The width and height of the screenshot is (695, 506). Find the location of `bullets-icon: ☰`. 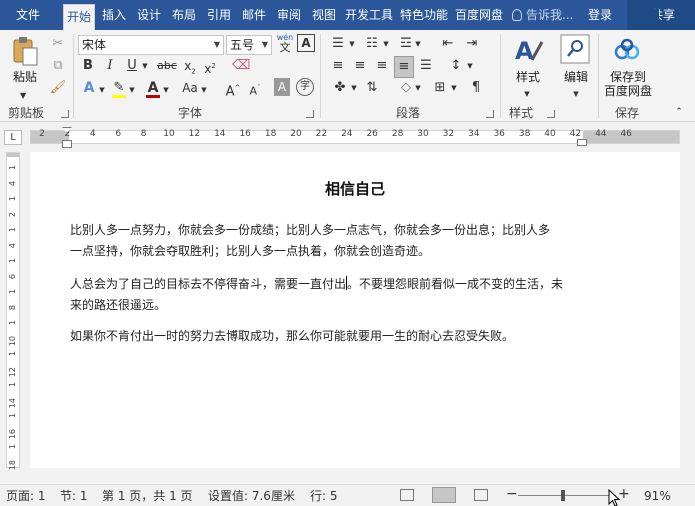

bullets-icon: ☰ is located at coordinates (338, 44).